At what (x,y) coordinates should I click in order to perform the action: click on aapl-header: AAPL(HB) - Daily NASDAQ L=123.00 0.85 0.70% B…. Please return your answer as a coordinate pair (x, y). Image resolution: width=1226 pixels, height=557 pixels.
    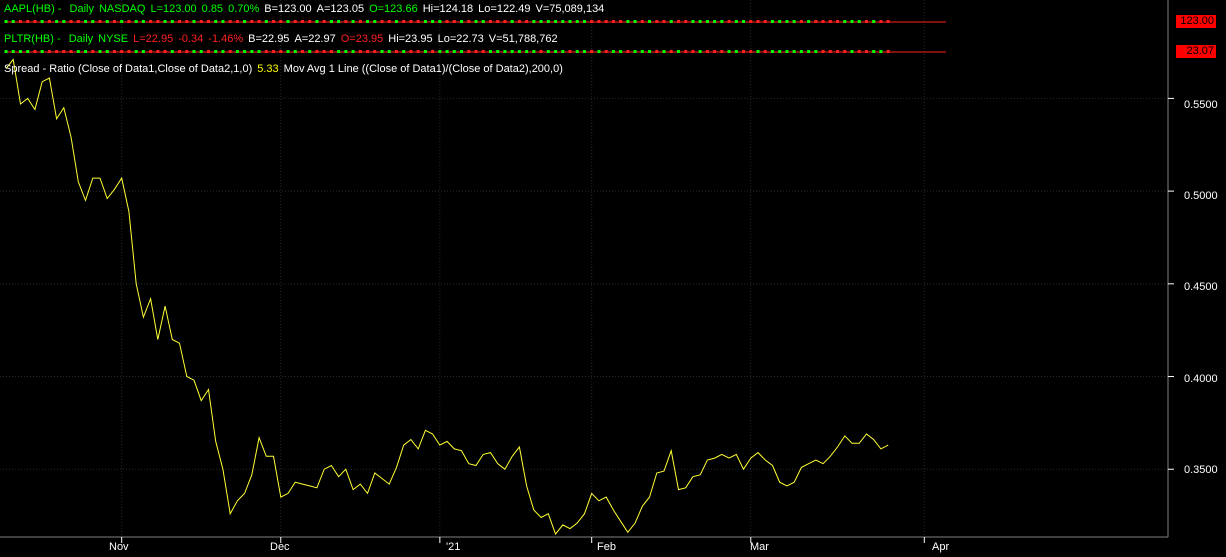
    Looking at the image, I should click on (304, 9).